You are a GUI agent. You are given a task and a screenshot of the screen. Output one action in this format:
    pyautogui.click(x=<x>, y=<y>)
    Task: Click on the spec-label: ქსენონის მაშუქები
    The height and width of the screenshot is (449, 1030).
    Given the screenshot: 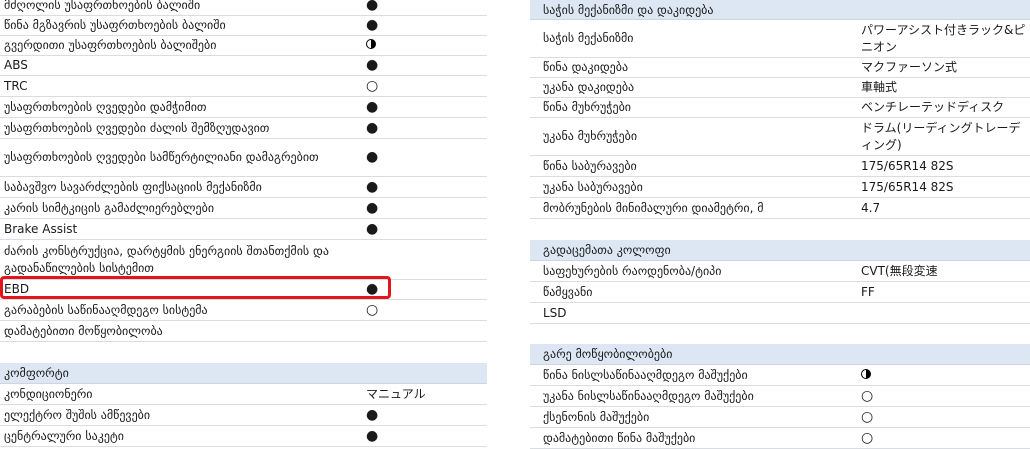 What is the action you would take?
    pyautogui.click(x=596, y=416)
    